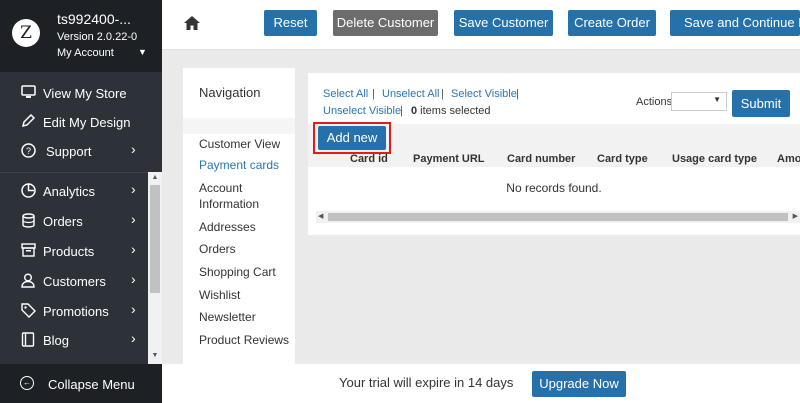  I want to click on question-icon: ?, so click(28, 151).